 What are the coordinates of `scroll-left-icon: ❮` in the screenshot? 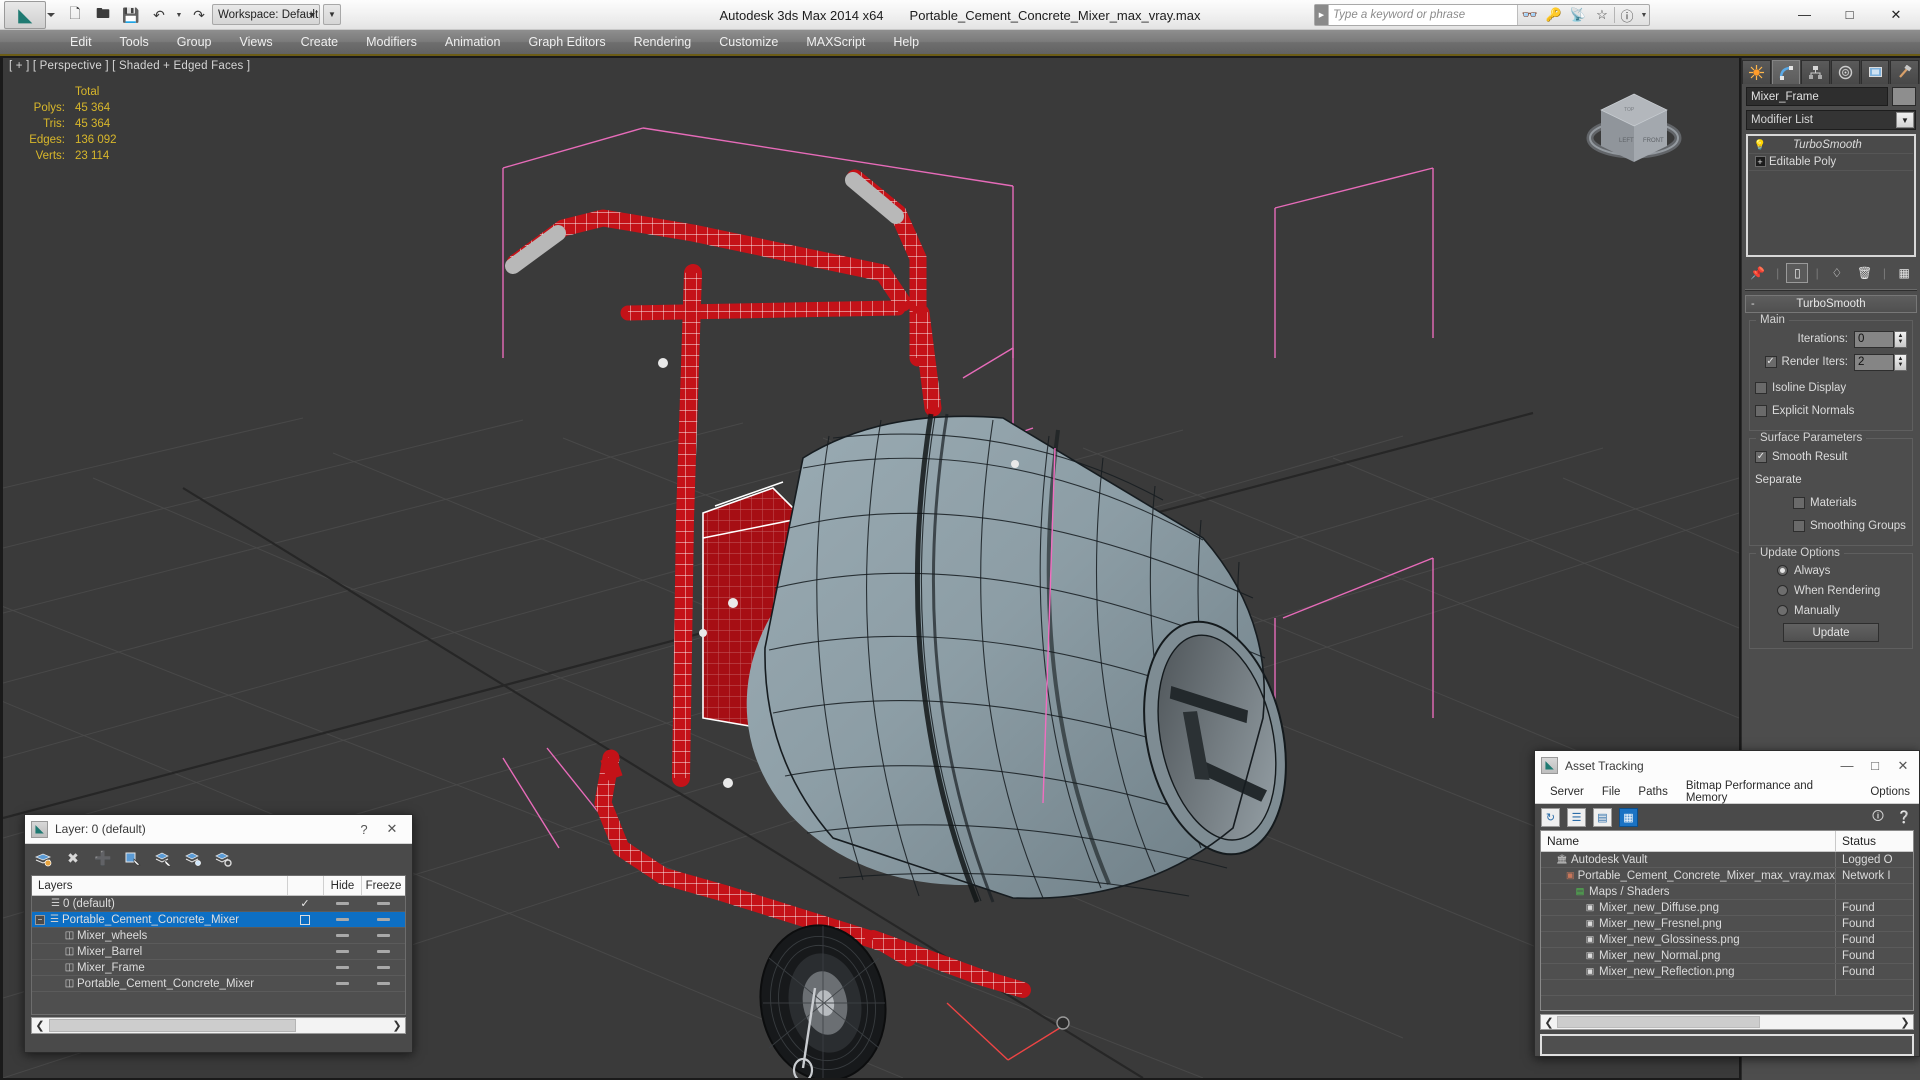 It's located at (40, 1025).